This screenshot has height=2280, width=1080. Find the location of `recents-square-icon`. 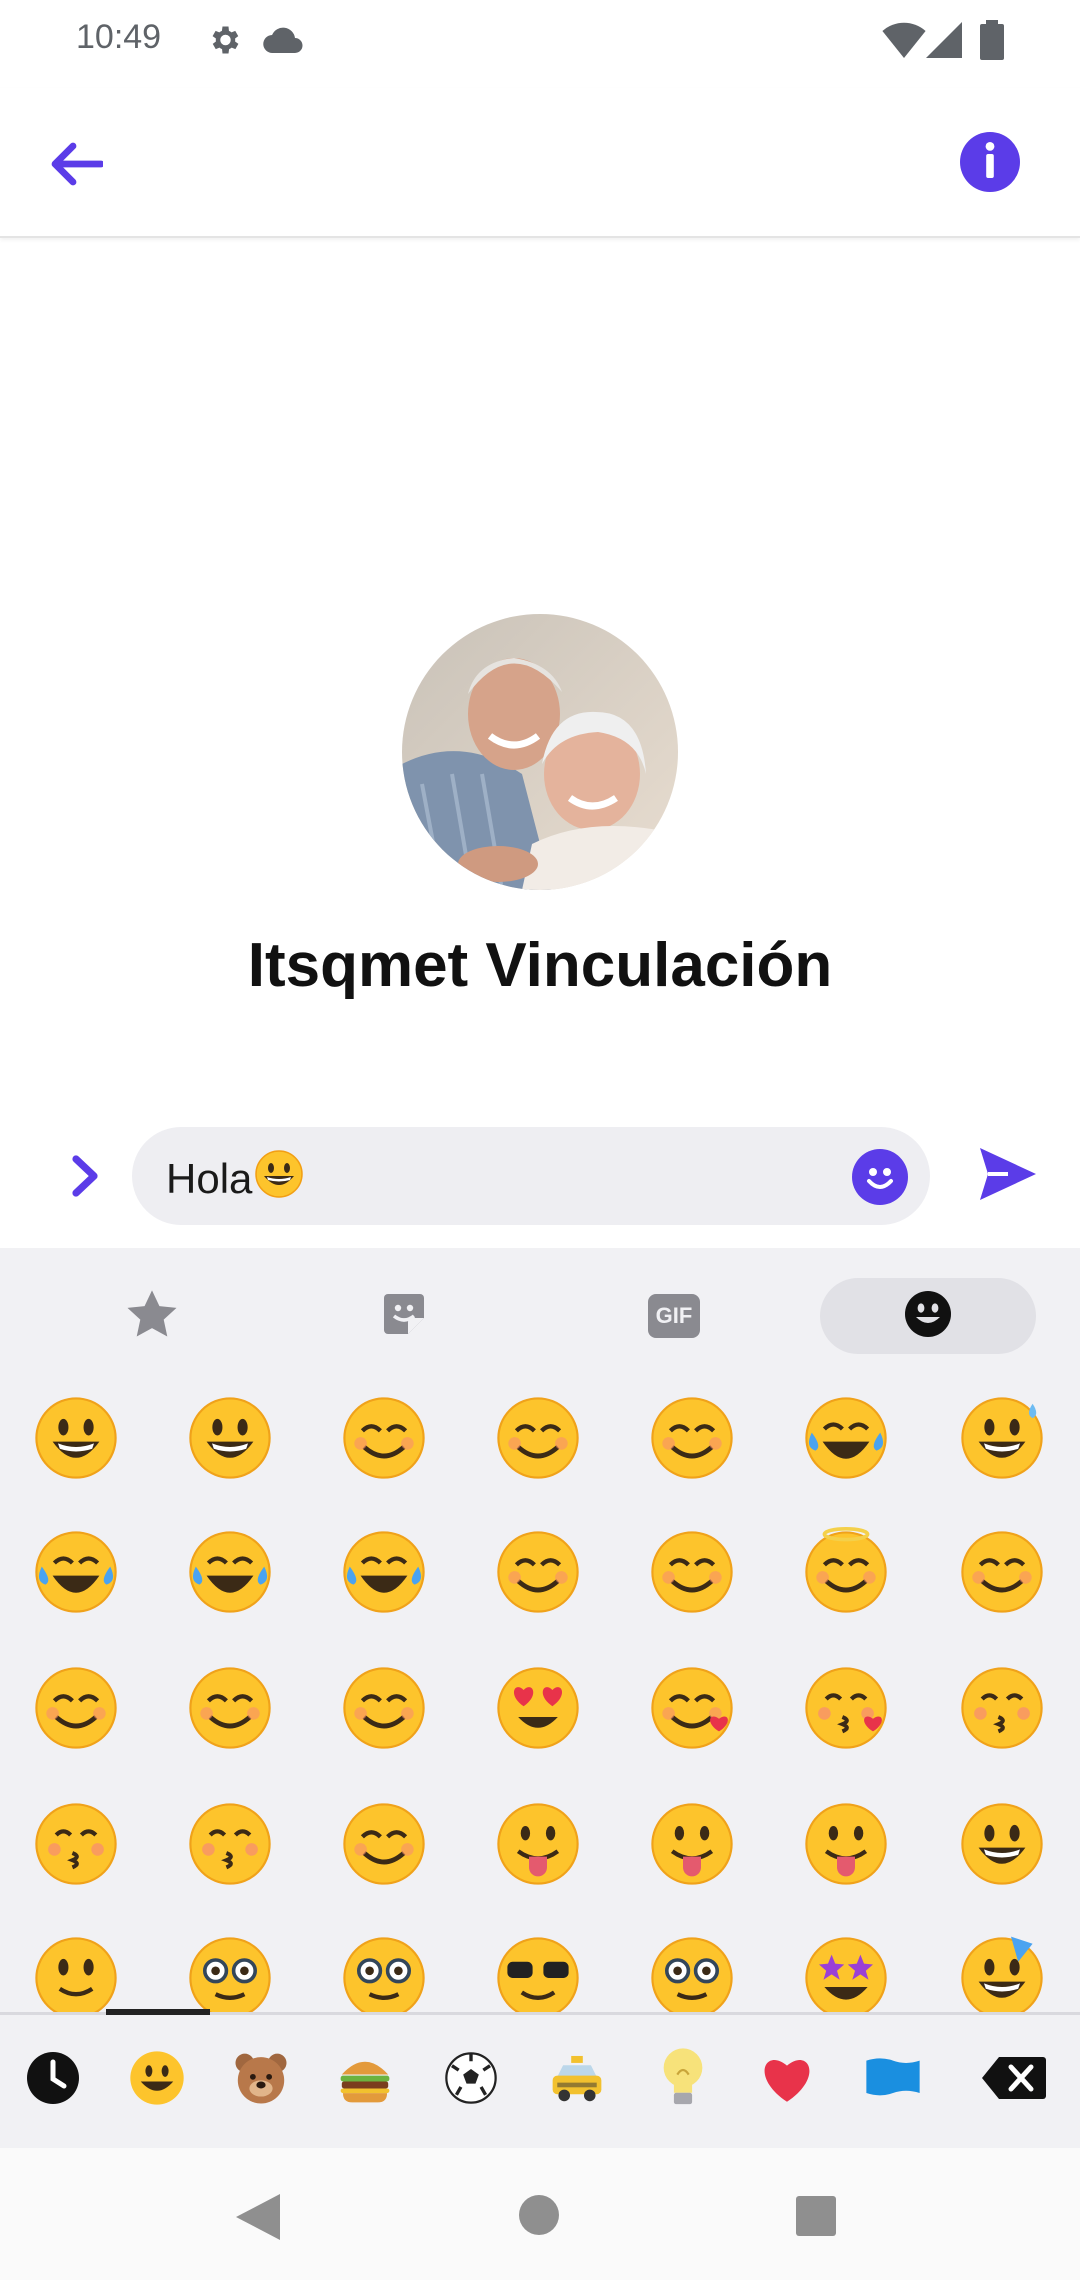

recents-square-icon is located at coordinates (816, 2218).